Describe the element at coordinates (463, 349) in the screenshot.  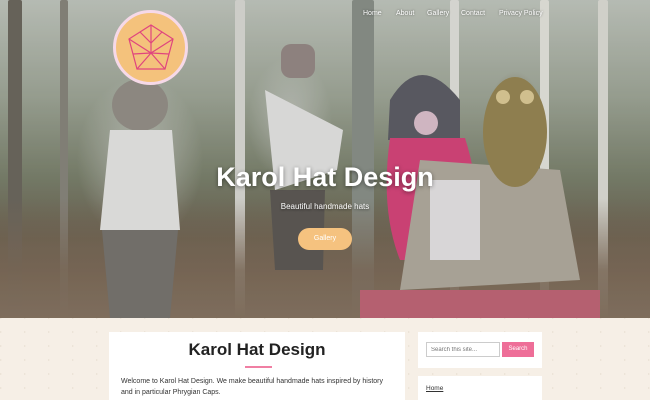
I see `search-input` at that location.